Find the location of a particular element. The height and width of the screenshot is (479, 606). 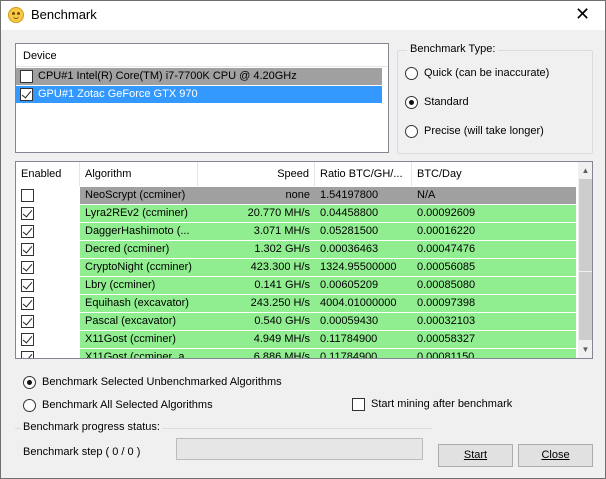

start-button: Start is located at coordinates (475, 455).